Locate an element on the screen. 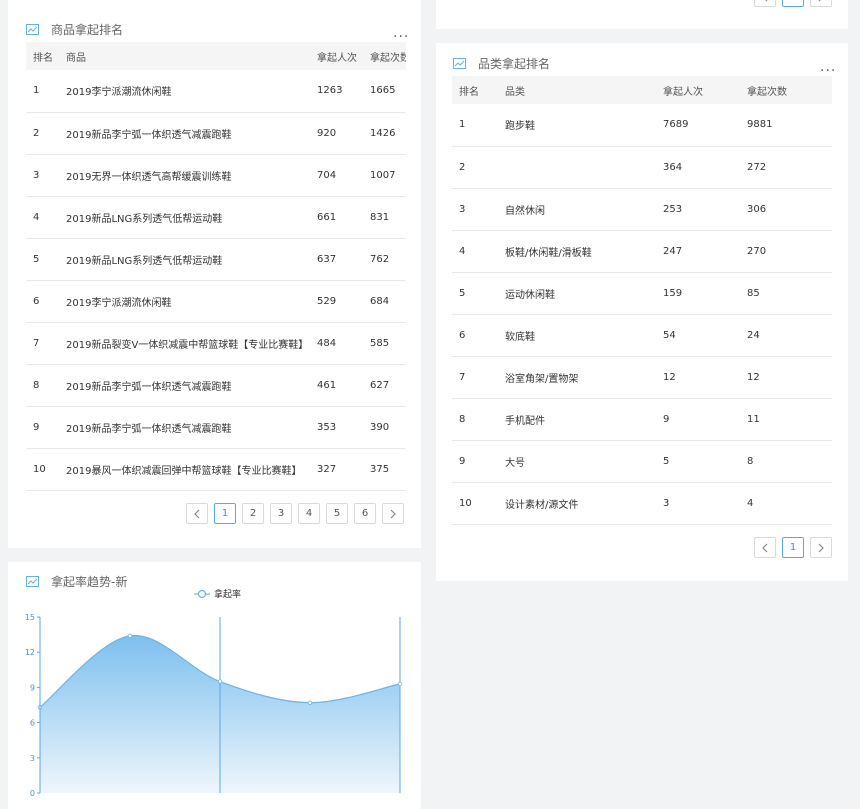 Image resolution: width=860 pixels, height=809 pixels. table-row: 8 手机配件 9 11 is located at coordinates (642, 419).